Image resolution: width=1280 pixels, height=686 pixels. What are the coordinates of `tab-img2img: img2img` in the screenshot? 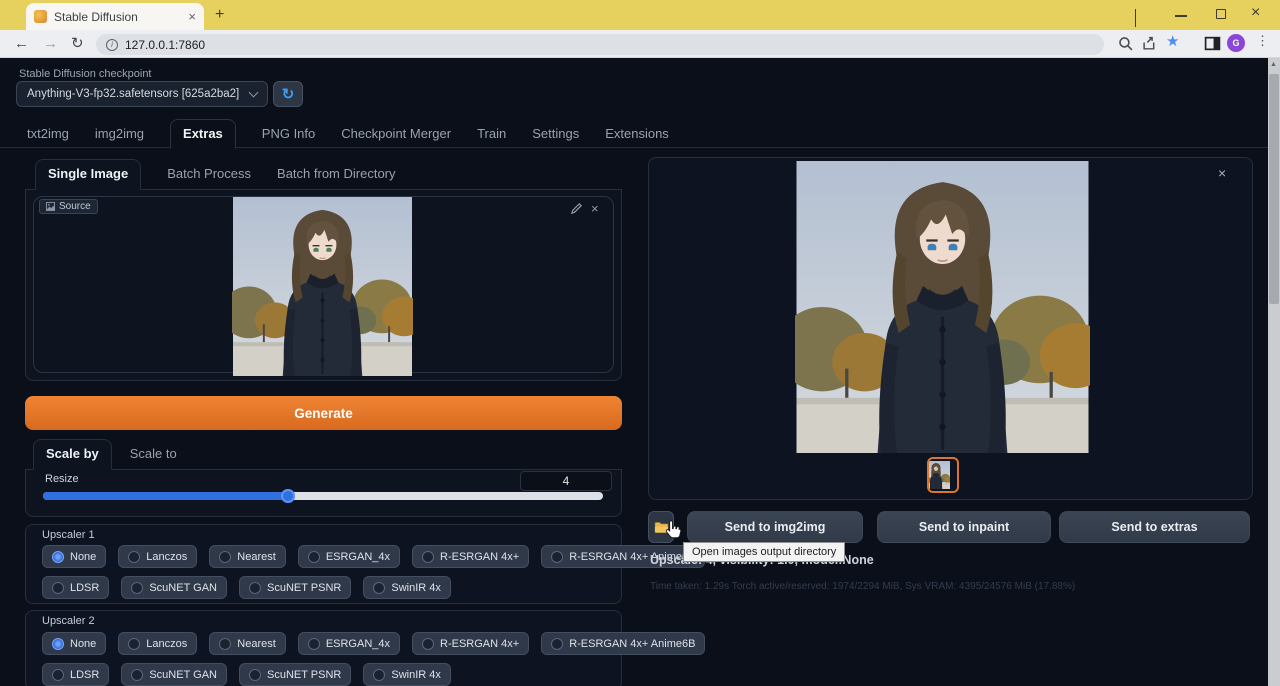 It's located at (119, 137).